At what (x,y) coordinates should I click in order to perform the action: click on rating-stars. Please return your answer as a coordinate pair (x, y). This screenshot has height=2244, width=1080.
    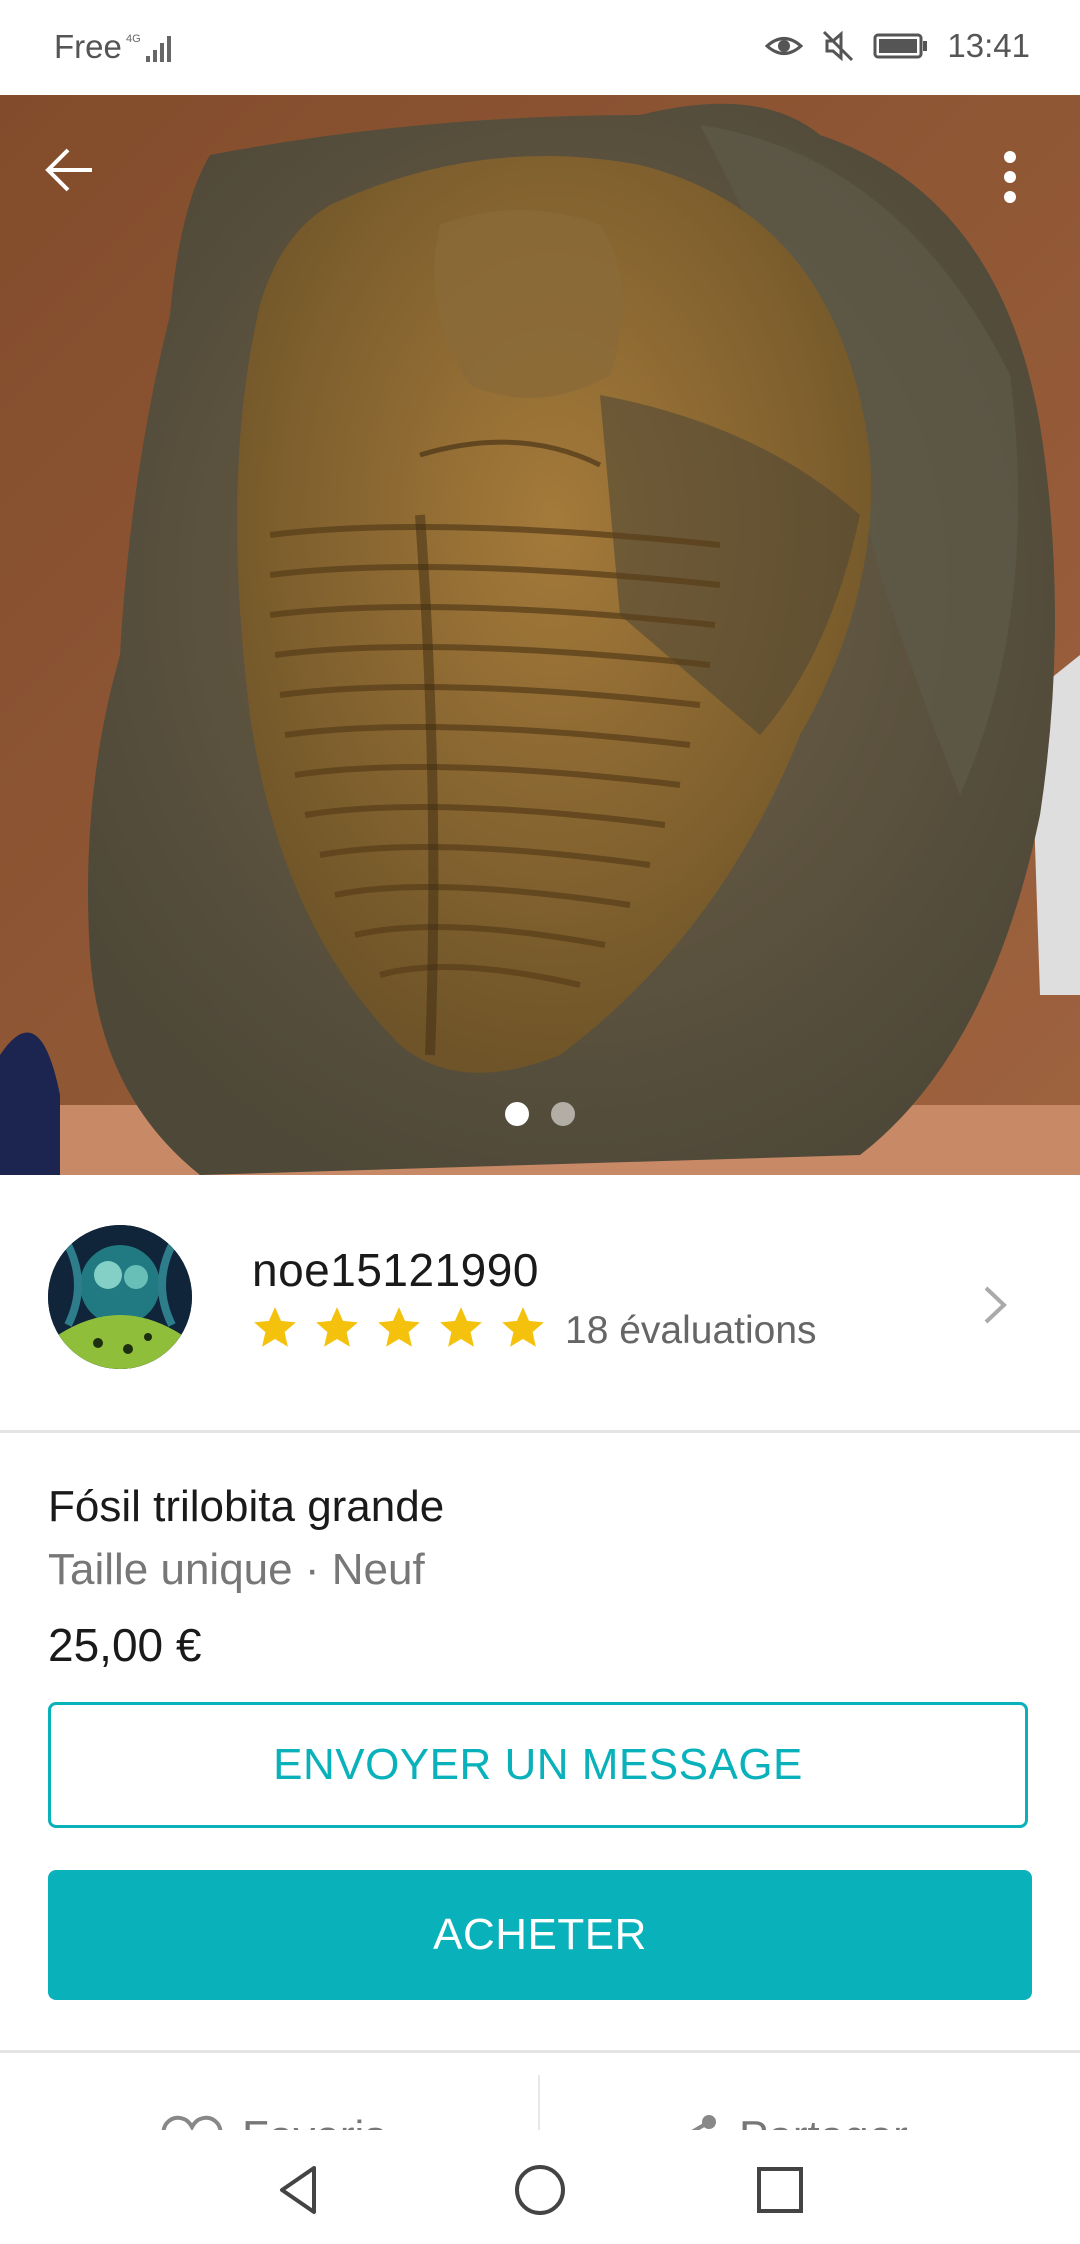
    Looking at the image, I should click on (399, 1328).